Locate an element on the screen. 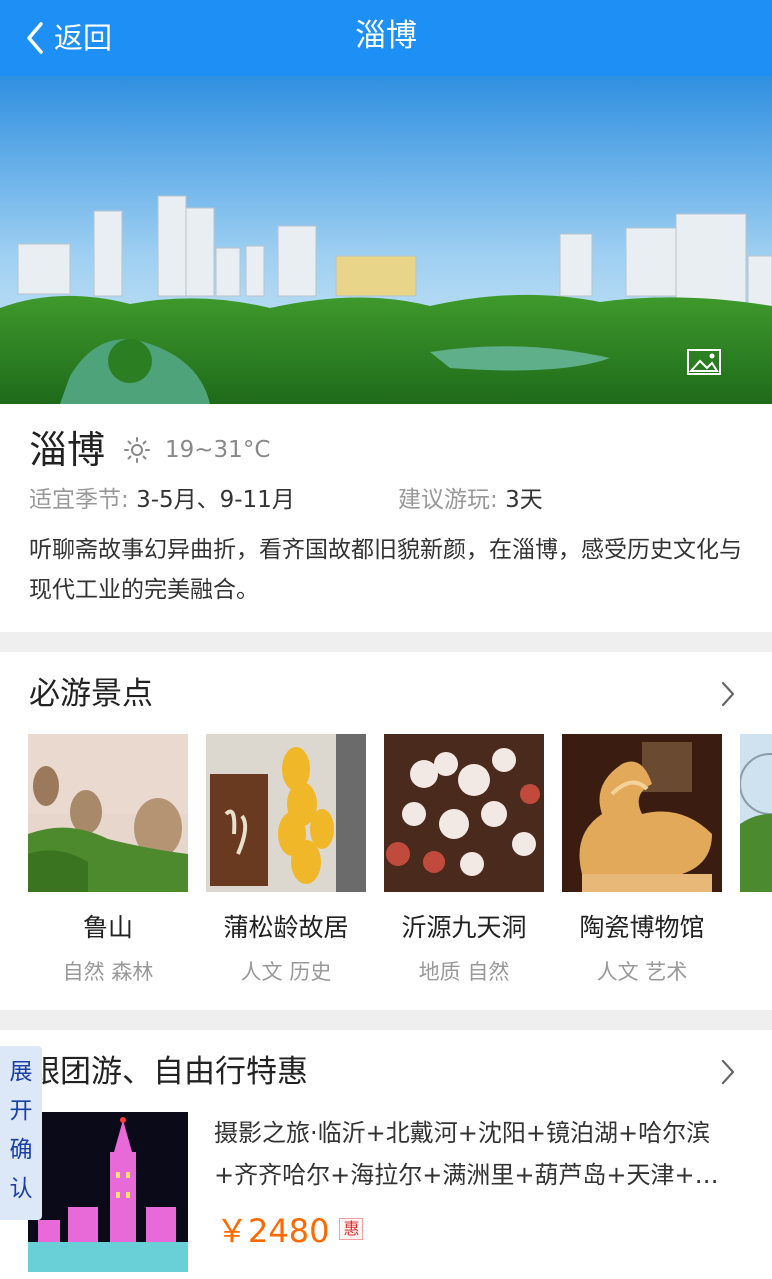 The width and height of the screenshot is (772, 1279). best-season: 适宜季节: 3-5月、9-11月 is located at coordinates (162, 500).